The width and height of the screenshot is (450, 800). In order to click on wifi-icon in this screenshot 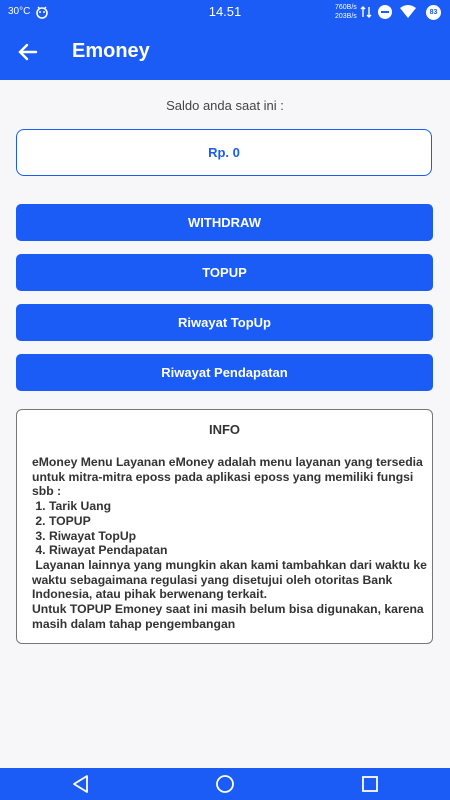, I will do `click(408, 11)`.